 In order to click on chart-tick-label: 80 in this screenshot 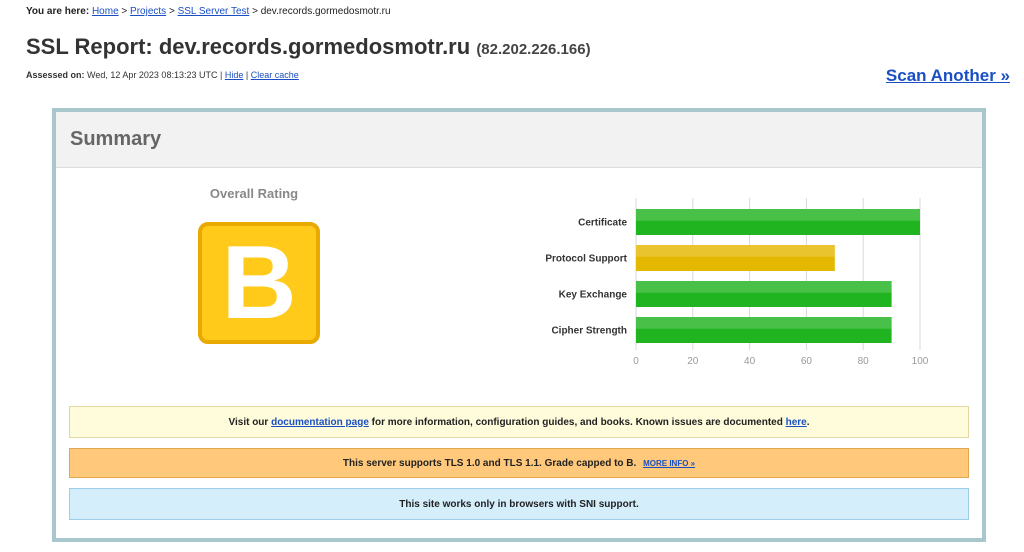, I will do `click(864, 361)`.